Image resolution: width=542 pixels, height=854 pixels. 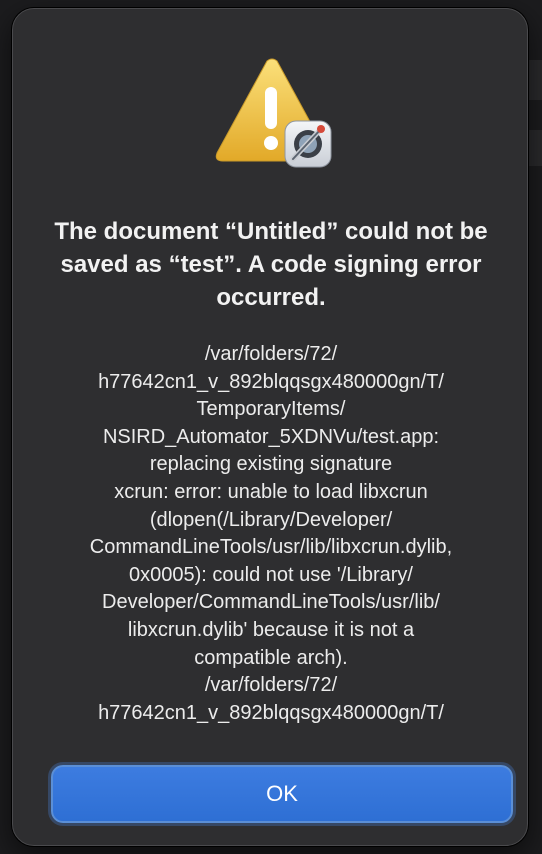 I want to click on alert-icon, so click(x=272, y=118).